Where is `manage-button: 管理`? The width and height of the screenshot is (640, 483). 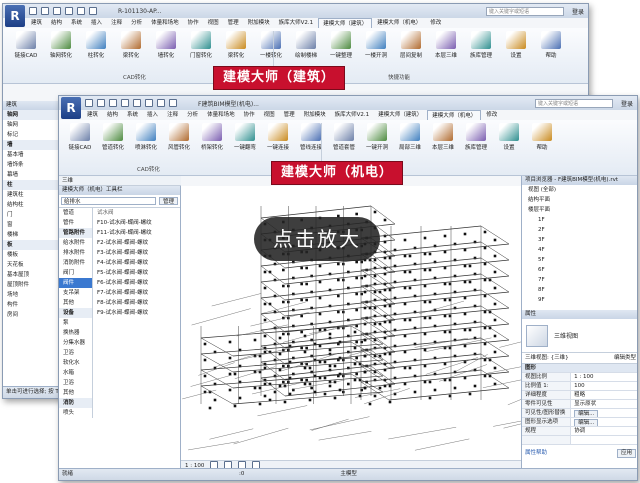 manage-button: 管理 is located at coordinates (168, 201).